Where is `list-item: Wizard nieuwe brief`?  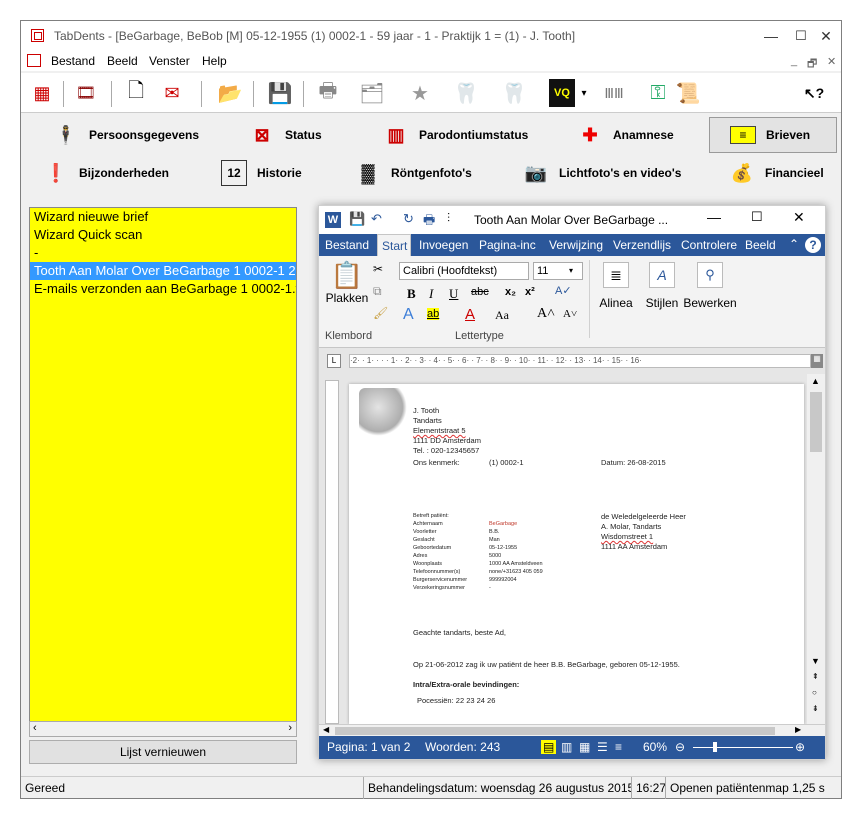
list-item: Wizard nieuwe brief is located at coordinates (163, 217).